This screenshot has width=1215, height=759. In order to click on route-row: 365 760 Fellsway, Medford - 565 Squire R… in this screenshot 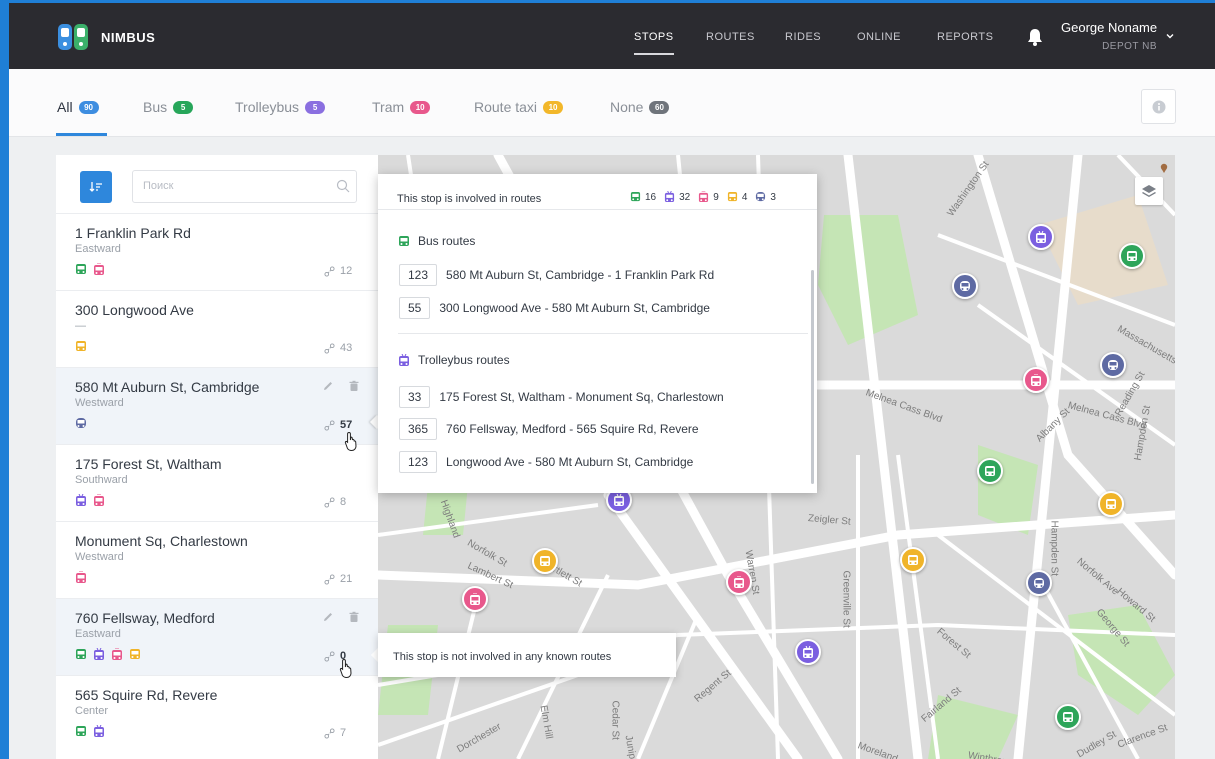, I will do `click(549, 429)`.